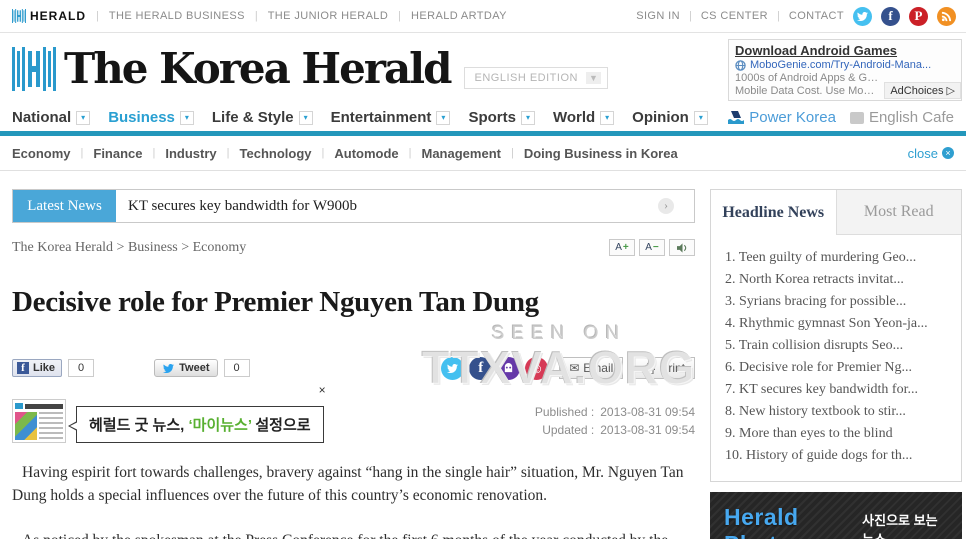  Describe the element at coordinates (601, 153) in the screenshot. I see `subnav-item-doing-business: Doing Business in Korea` at that location.